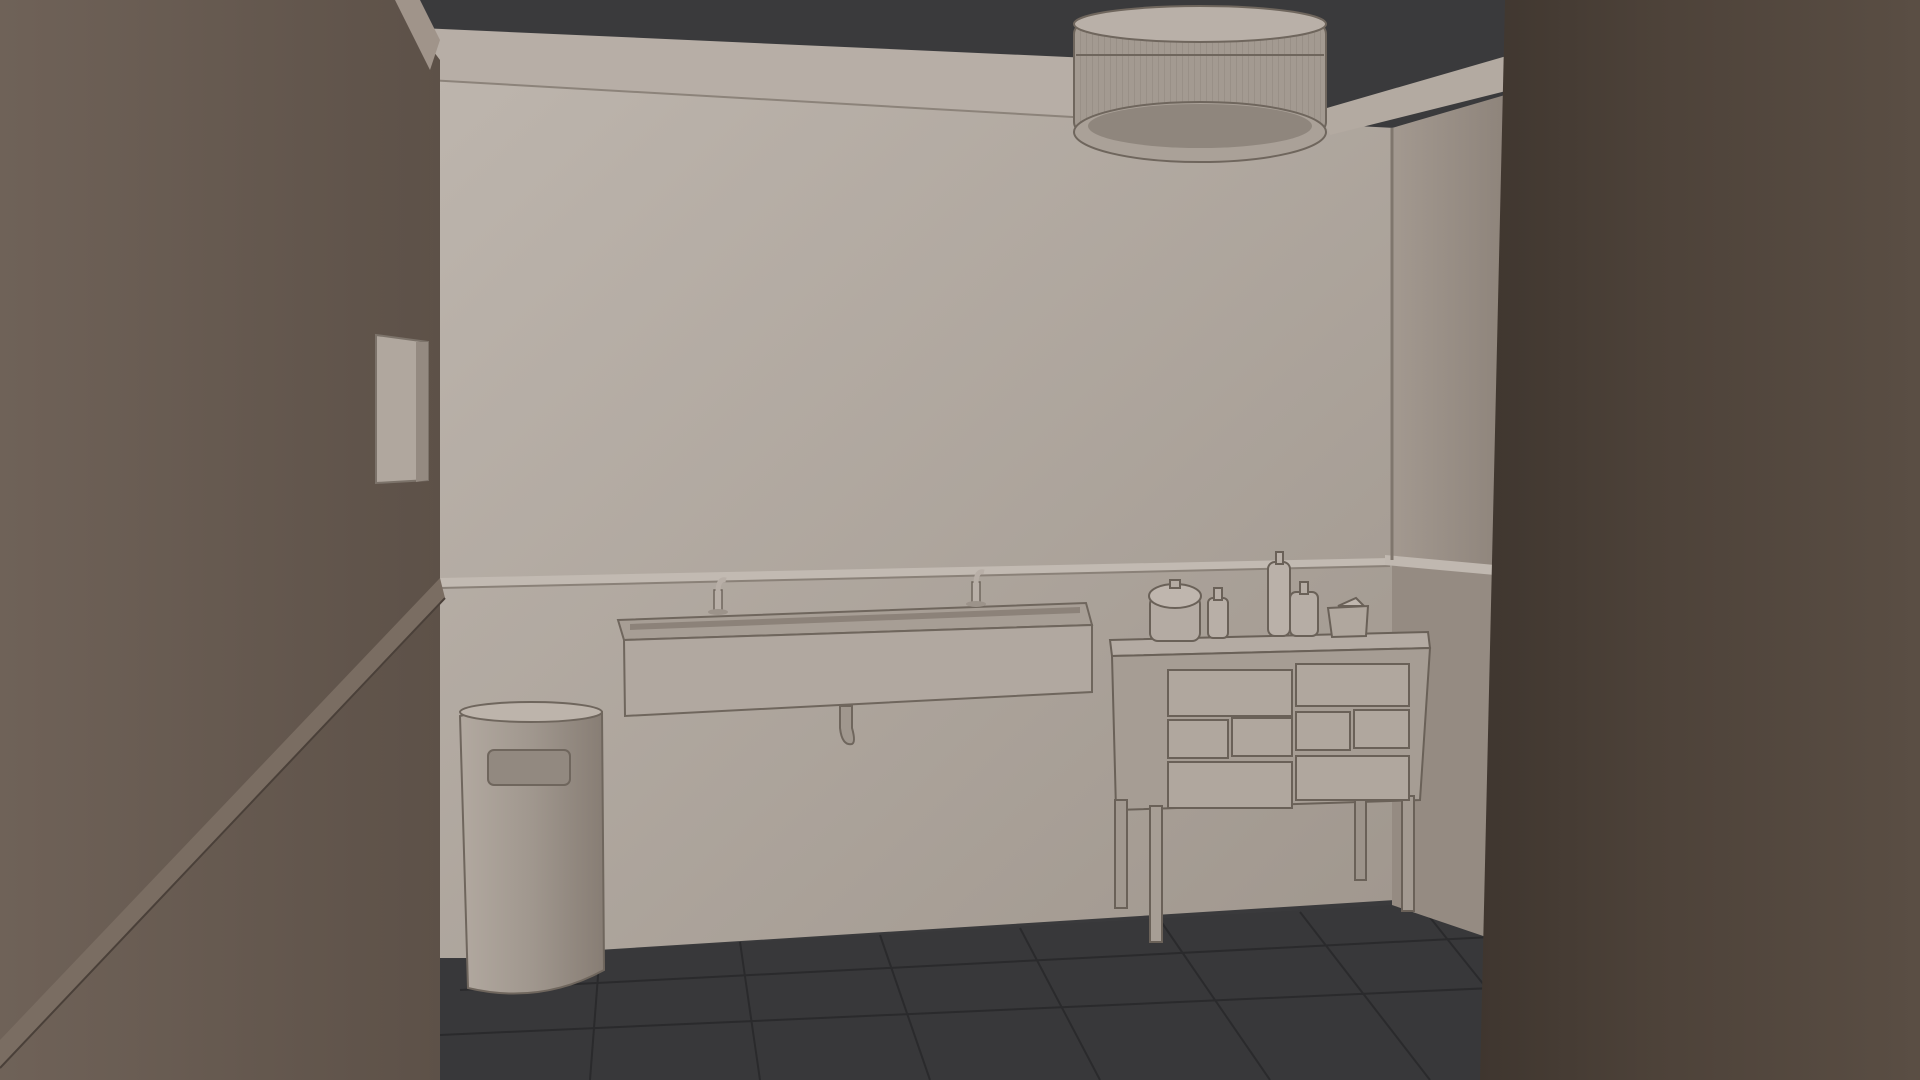  Describe the element at coordinates (847, 725) in the screenshot. I see `sink-drain-pipe` at that location.